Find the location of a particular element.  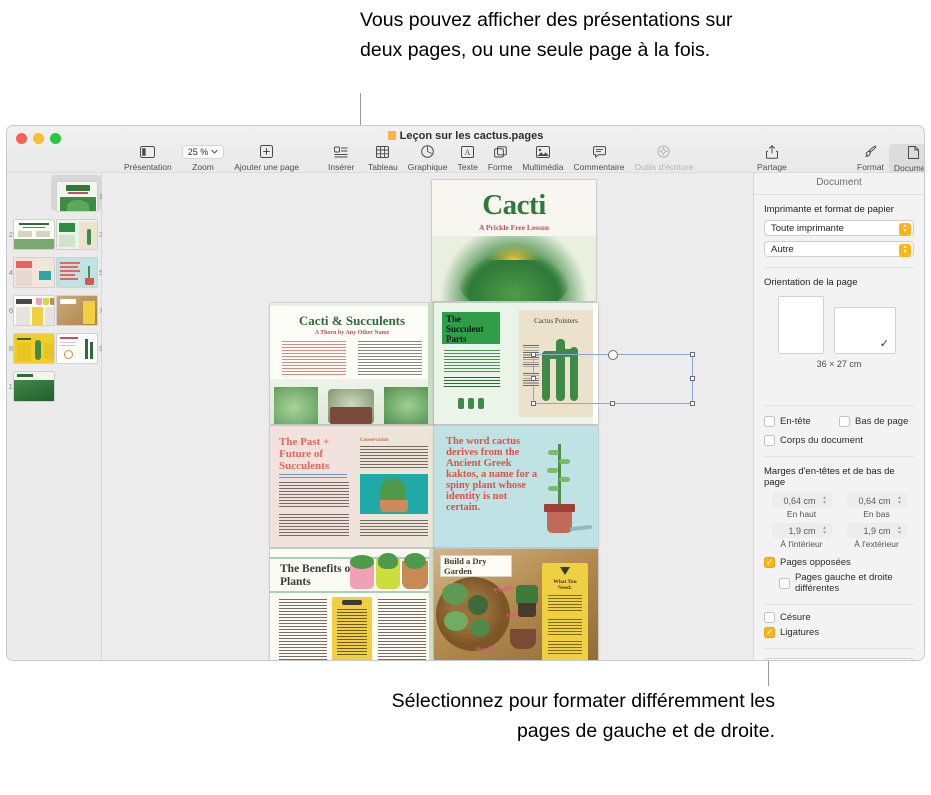

comment-icon is located at coordinates (599, 151).